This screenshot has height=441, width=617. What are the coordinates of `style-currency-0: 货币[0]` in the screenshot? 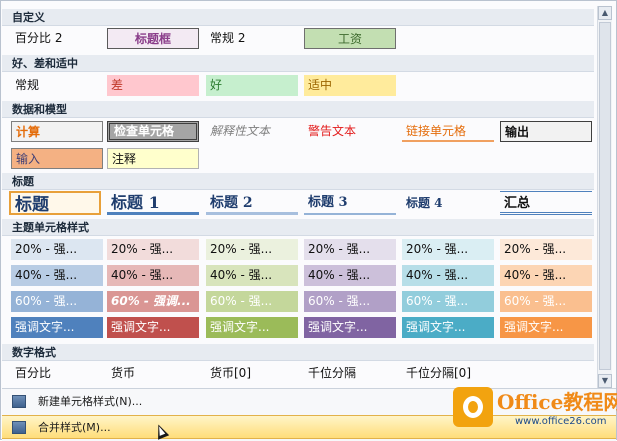 It's located at (252, 373).